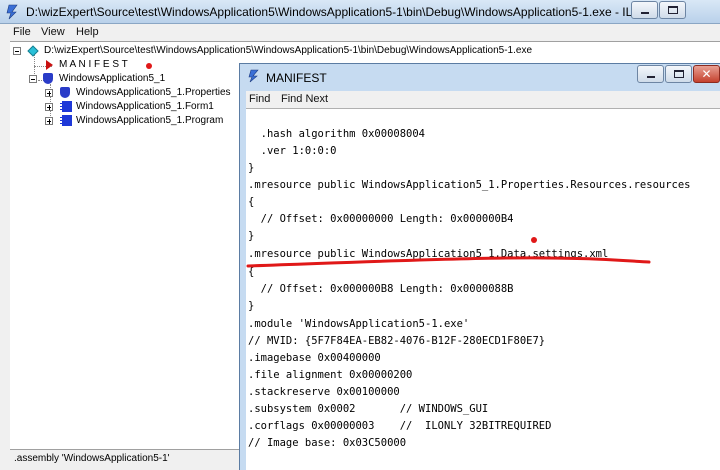  What do you see at coordinates (33, 51) in the screenshot?
I see `assembly-diamond-icon` at bounding box center [33, 51].